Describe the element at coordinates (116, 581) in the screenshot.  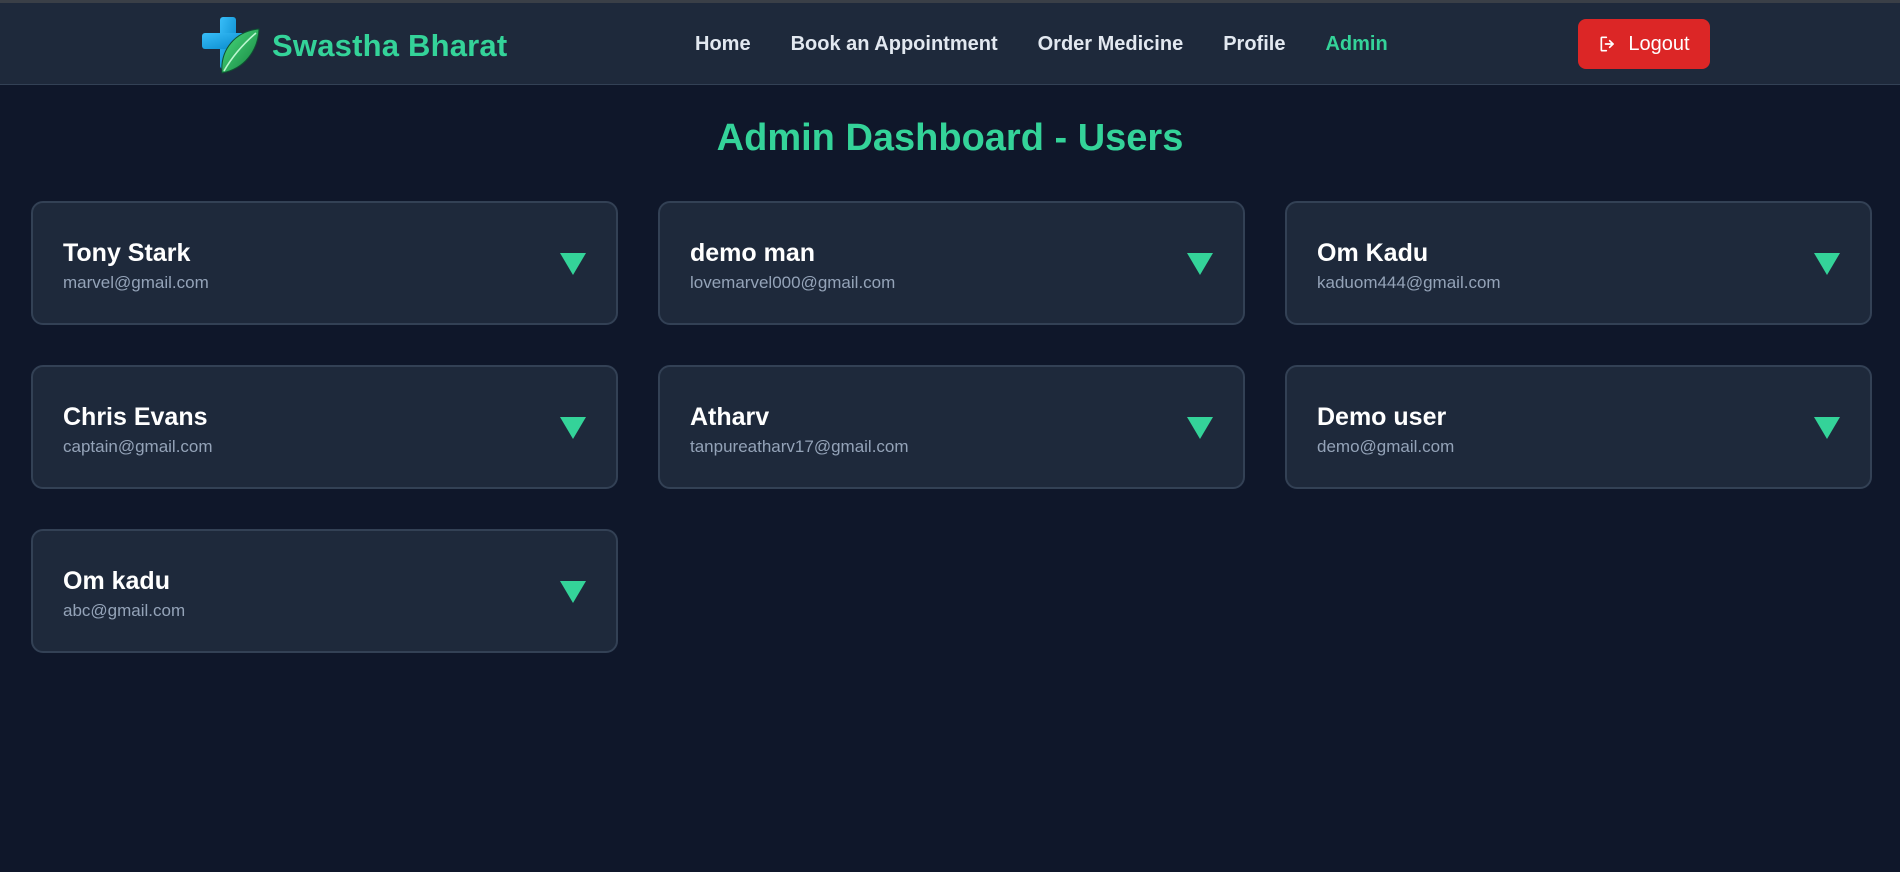
I see `user-name: Om kadu` at that location.